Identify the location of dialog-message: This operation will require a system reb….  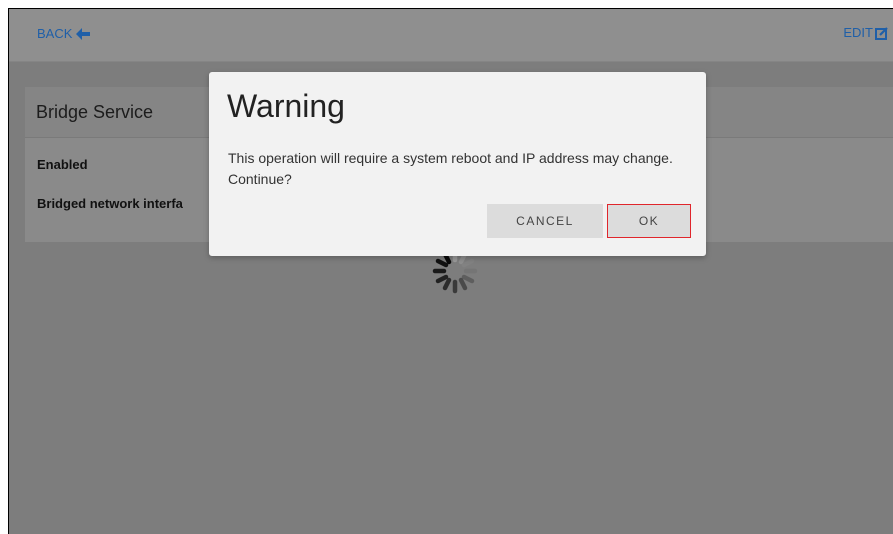
(450, 168).